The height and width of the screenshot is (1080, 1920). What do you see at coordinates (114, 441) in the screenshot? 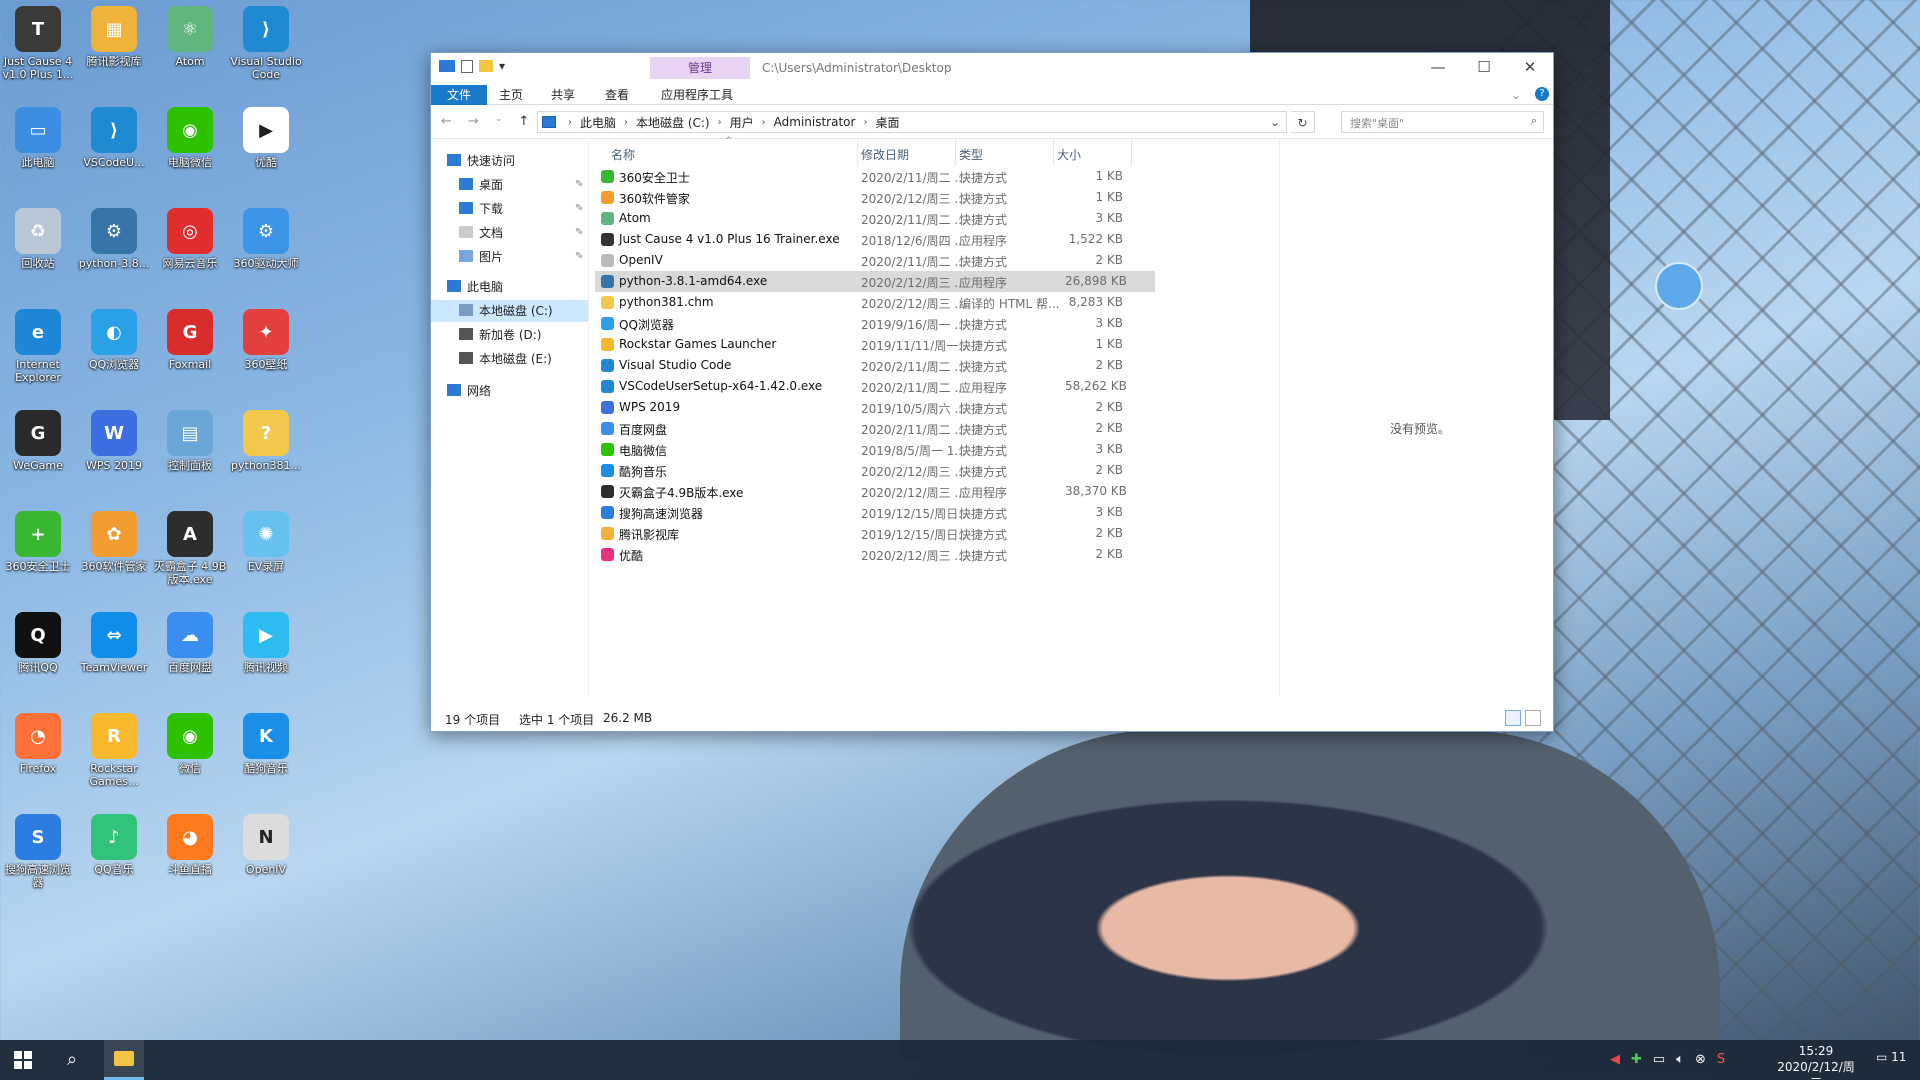
I see `desktop-icon: W WPS 2019` at bounding box center [114, 441].